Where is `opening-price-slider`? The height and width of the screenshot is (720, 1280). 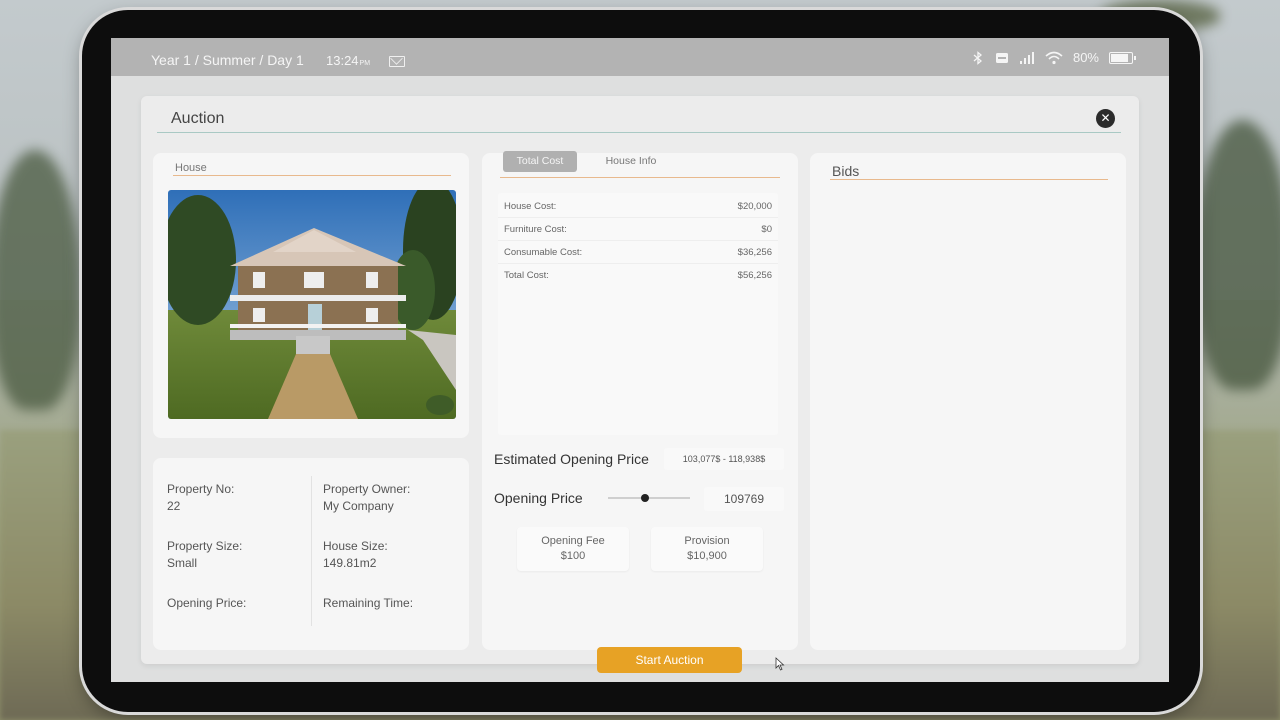 opening-price-slider is located at coordinates (649, 498).